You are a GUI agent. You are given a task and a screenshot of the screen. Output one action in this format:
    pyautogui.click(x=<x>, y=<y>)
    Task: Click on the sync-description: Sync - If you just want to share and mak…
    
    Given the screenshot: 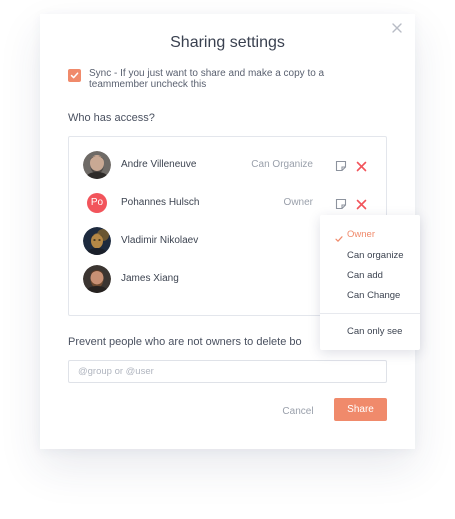 What is the action you would take?
    pyautogui.click(x=207, y=79)
    